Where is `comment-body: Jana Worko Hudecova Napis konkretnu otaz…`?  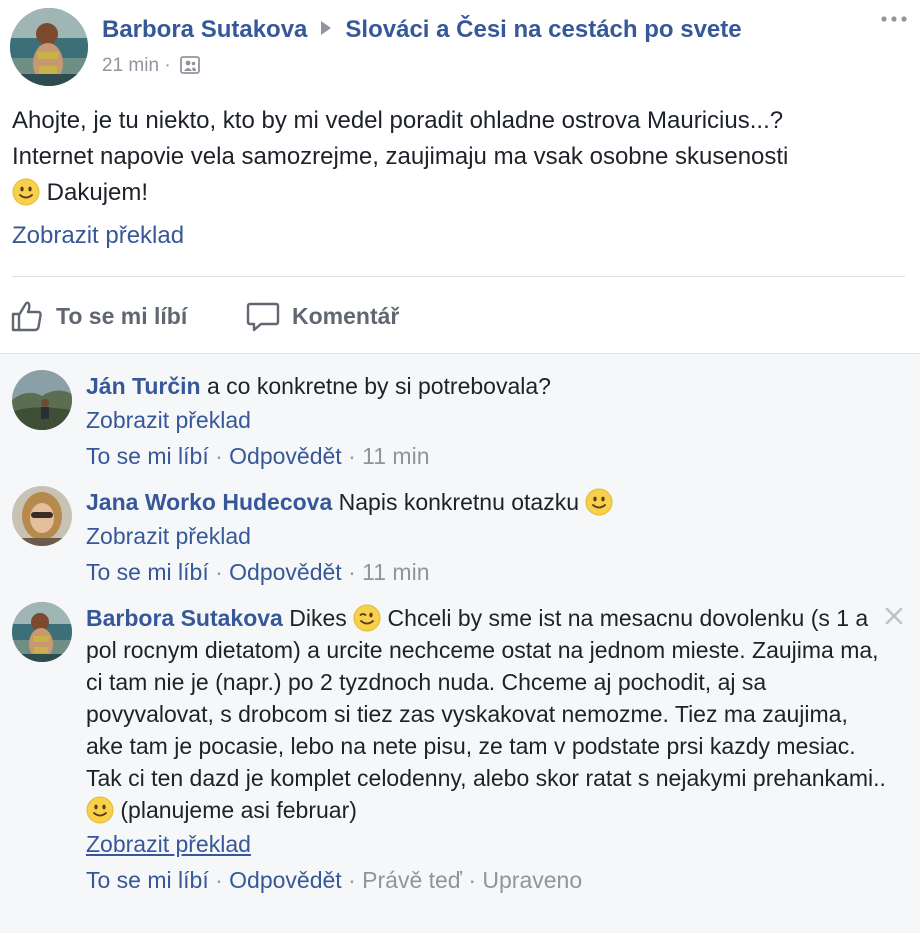 comment-body: Jana Worko Hudecova Napis konkretnu otaz… is located at coordinates (486, 537).